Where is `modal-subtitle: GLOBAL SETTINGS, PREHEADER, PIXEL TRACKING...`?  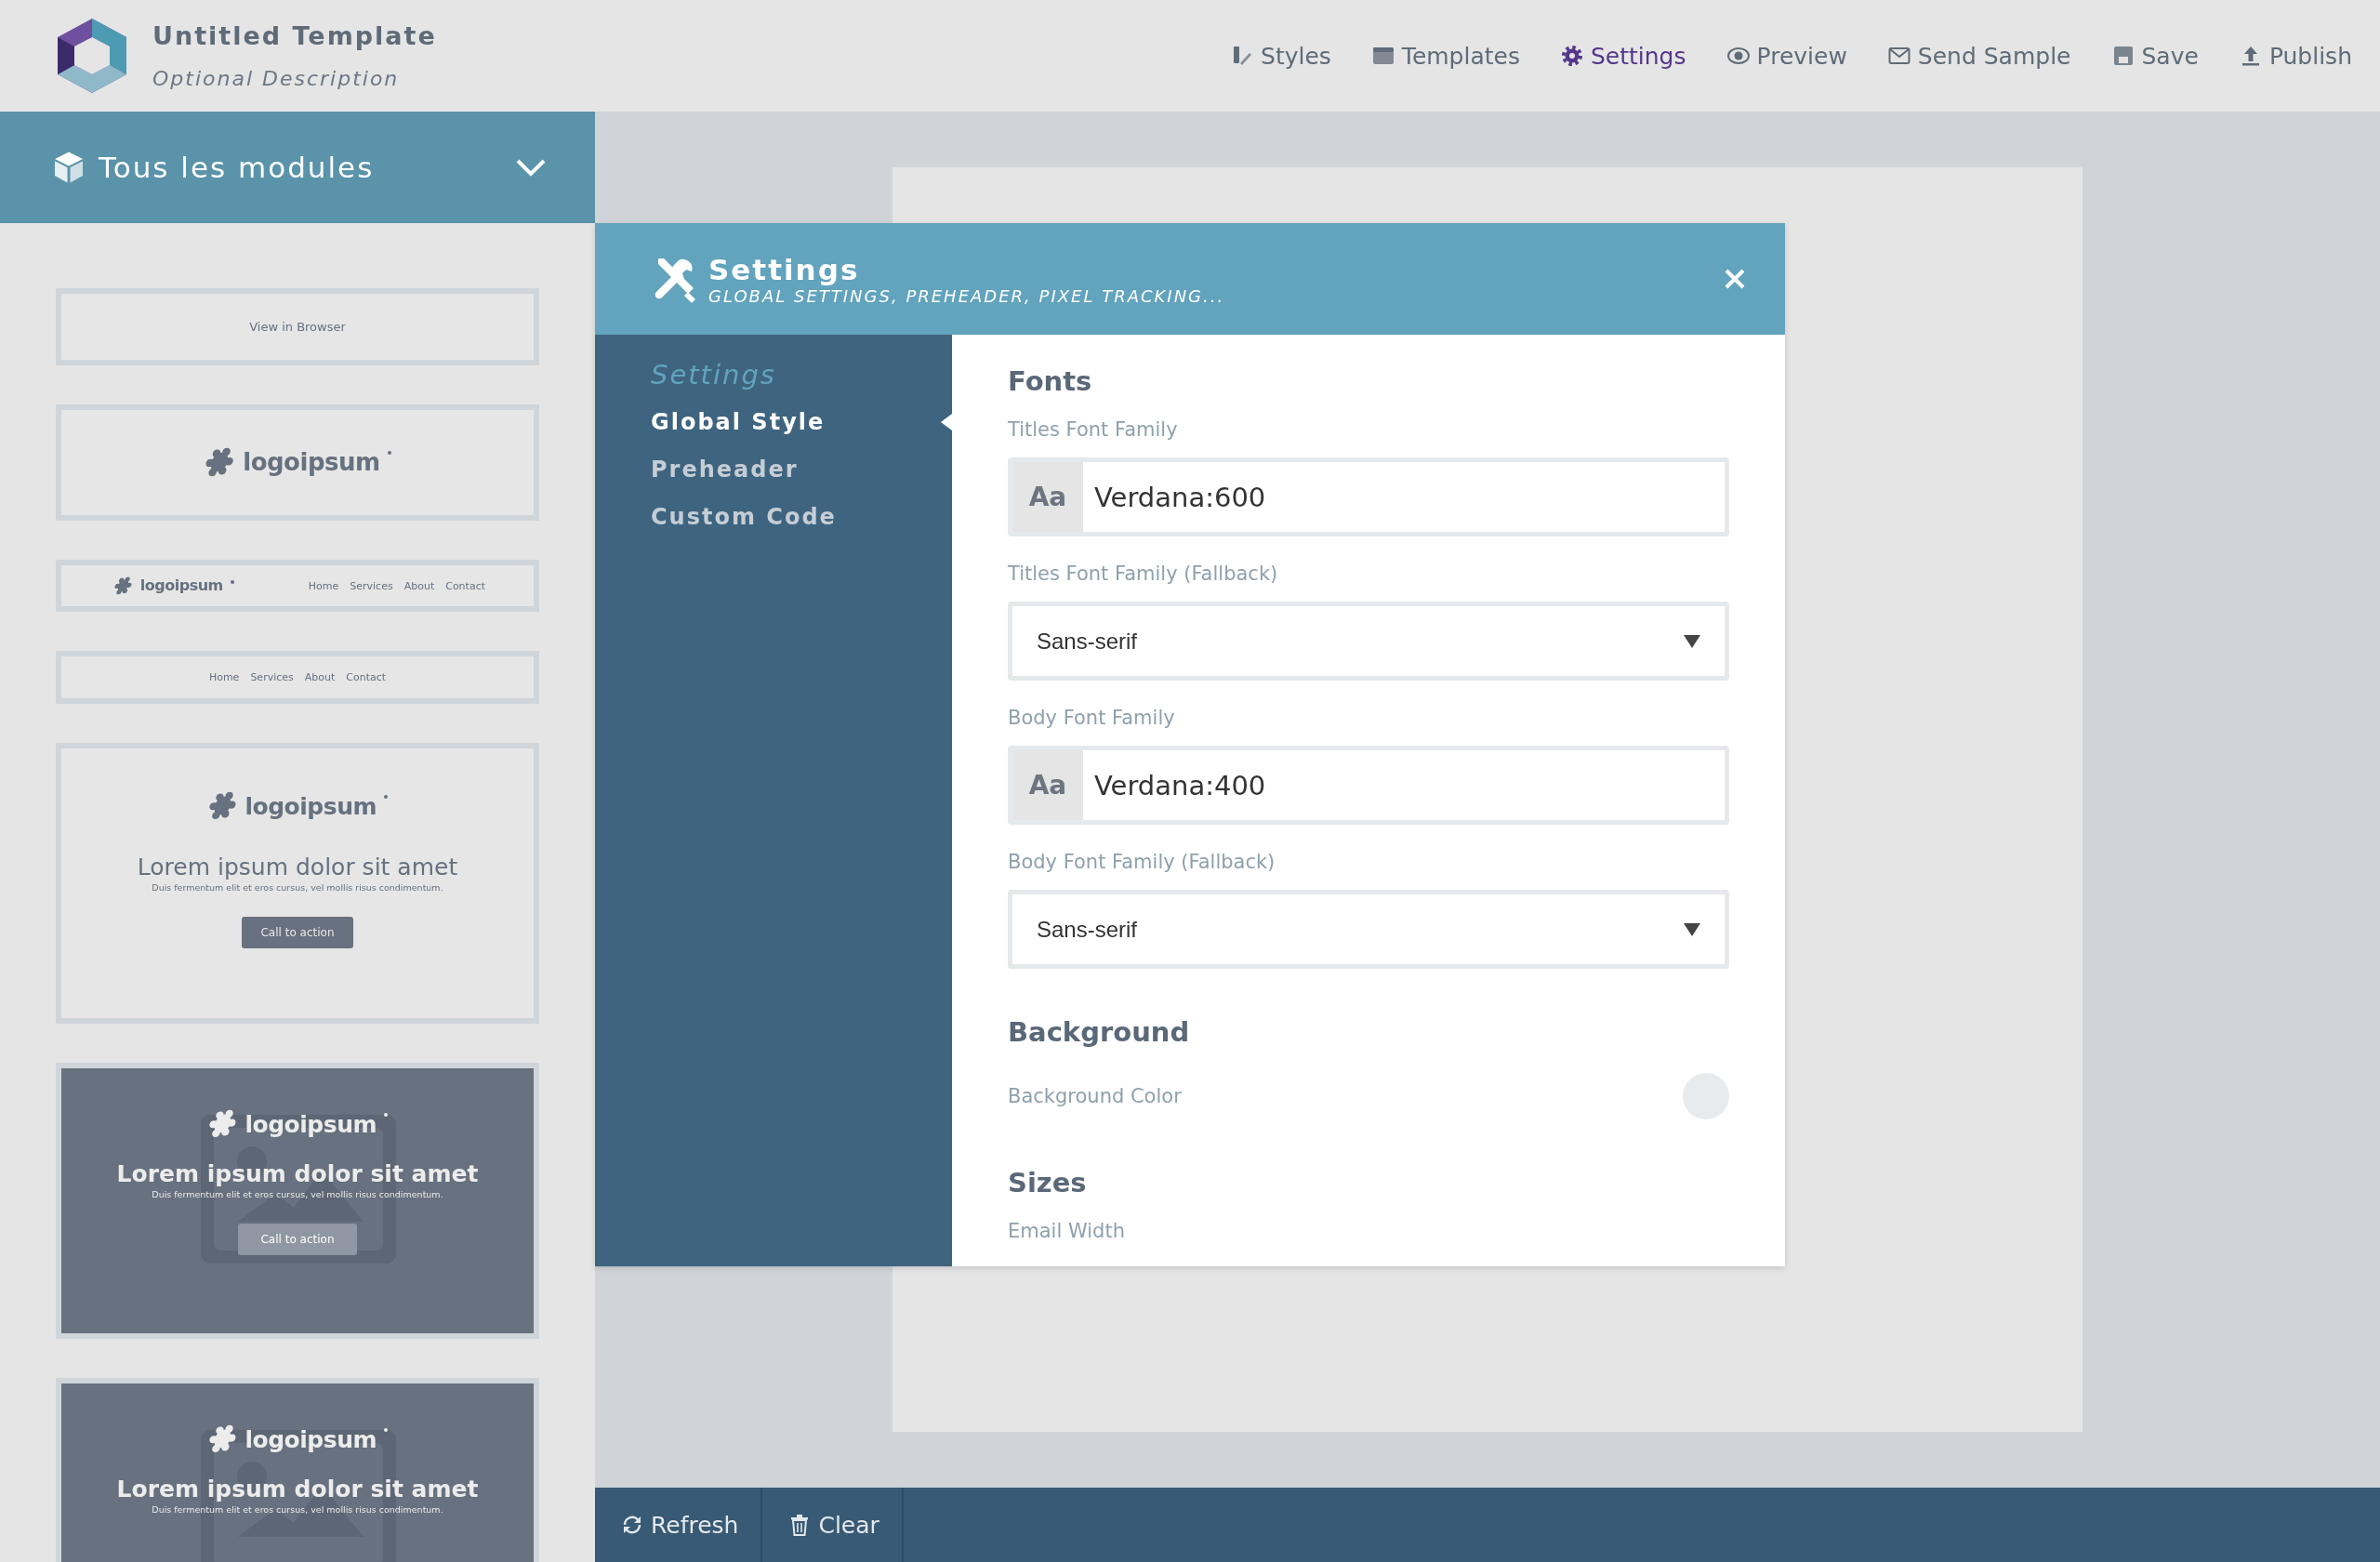
modal-subtitle: GLOBAL SETTINGS, PREHEADER, PIXEL TRACKING... is located at coordinates (966, 296).